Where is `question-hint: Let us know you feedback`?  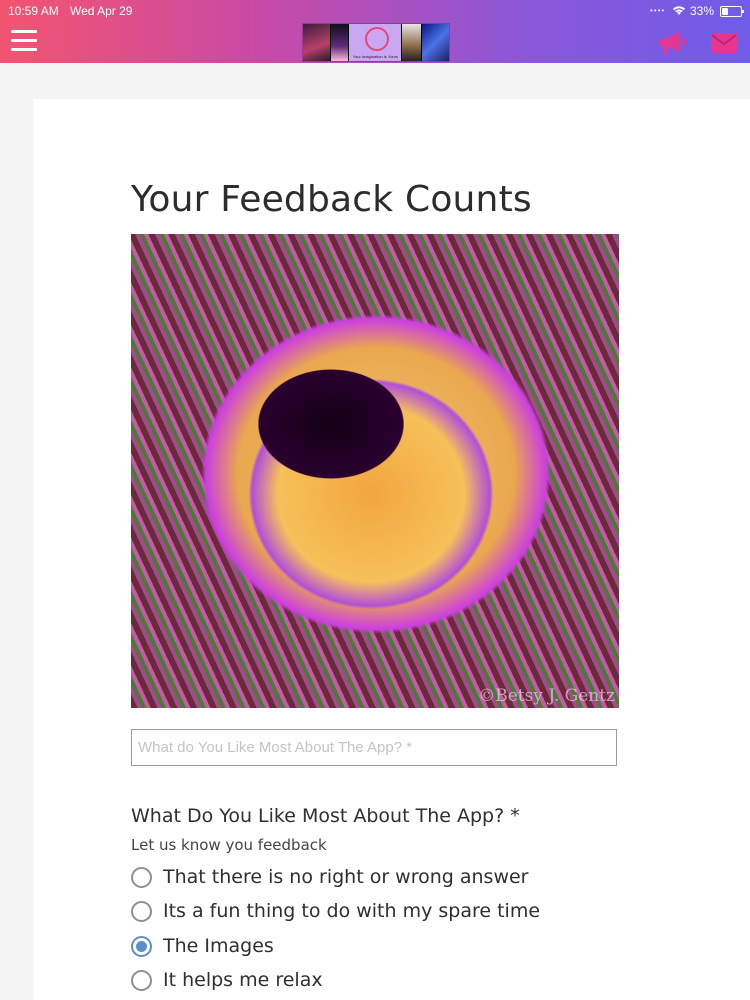 question-hint: Let us know you feedback is located at coordinates (229, 845).